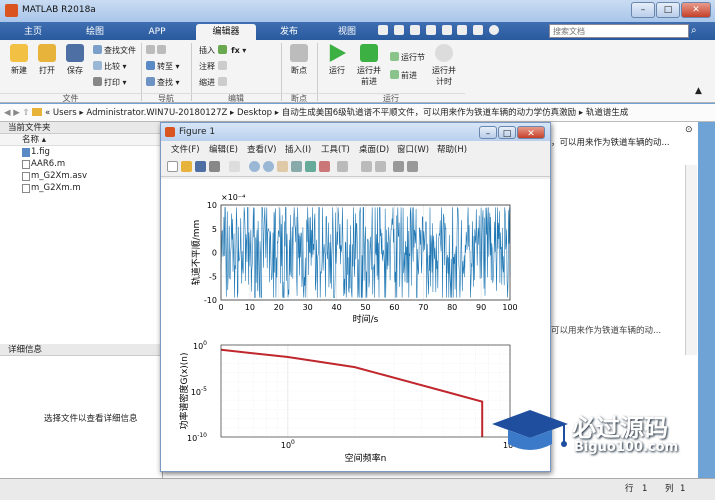 This screenshot has height=500, width=715. What do you see at coordinates (696, 10) in the screenshot?
I see `close-button: ✕` at bounding box center [696, 10].